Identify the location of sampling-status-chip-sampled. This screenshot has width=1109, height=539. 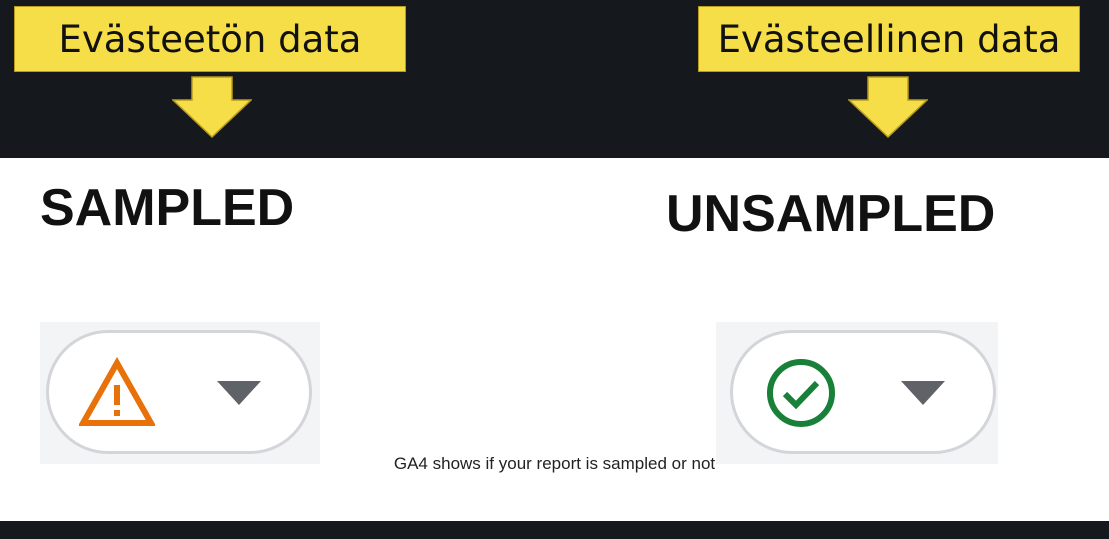
(179, 392).